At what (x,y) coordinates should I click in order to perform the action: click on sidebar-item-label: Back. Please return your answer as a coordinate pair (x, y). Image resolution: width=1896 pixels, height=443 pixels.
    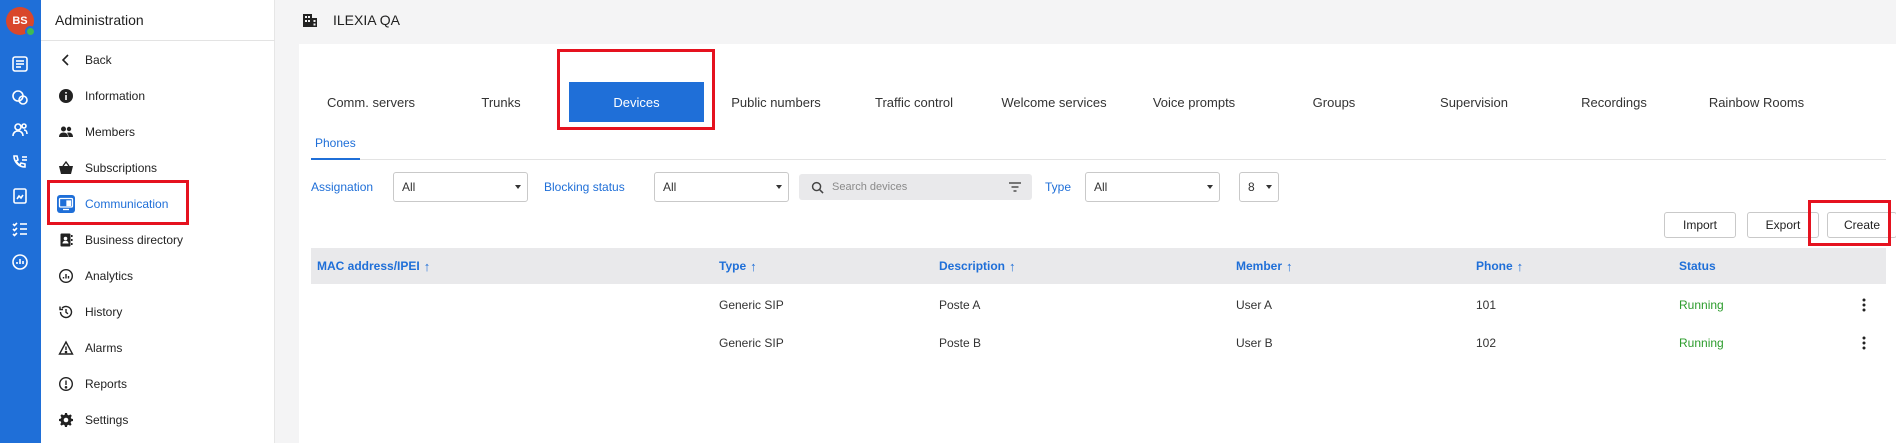
    Looking at the image, I should click on (98, 60).